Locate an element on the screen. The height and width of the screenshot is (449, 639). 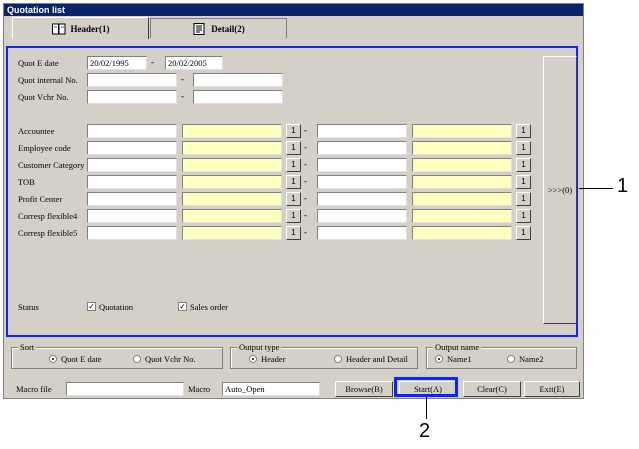
corresp-flexible5-from-code is located at coordinates (132, 233).